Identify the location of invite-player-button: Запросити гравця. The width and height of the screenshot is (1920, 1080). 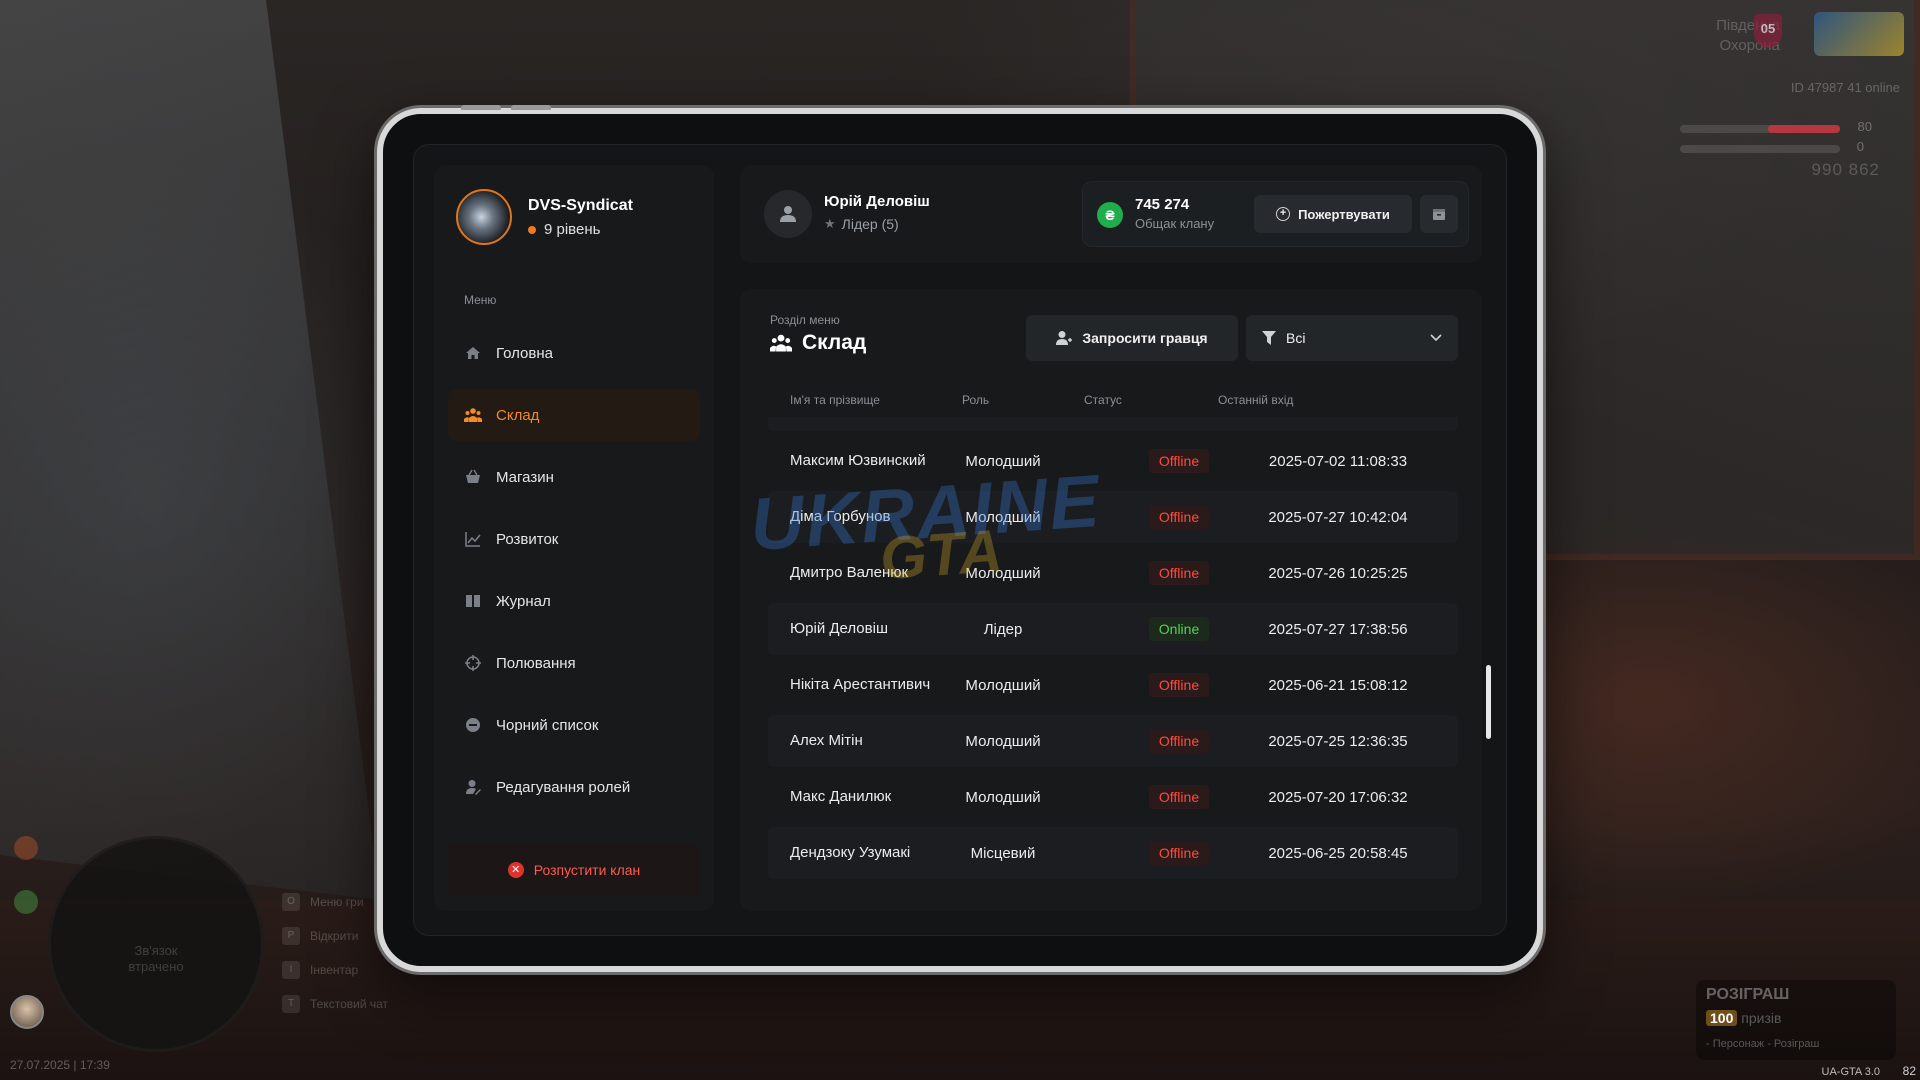
(1132, 338).